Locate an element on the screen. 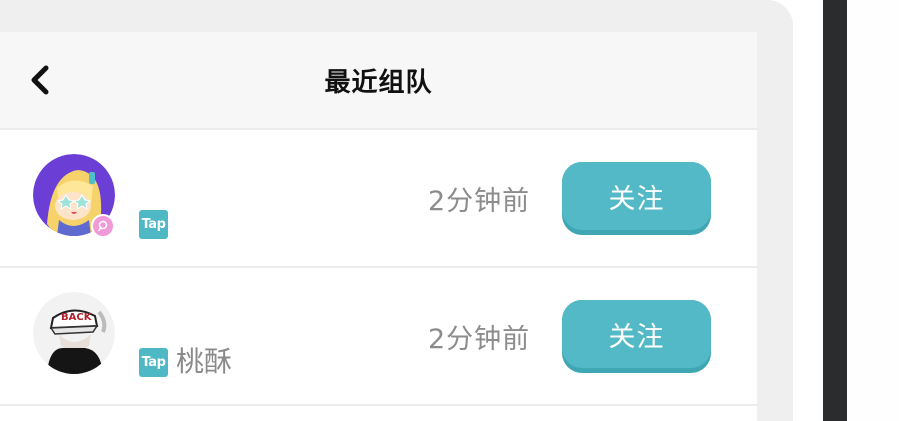 Image resolution: width=899 pixels, height=421 pixels. device-frame-top is located at coordinates (396, 16).